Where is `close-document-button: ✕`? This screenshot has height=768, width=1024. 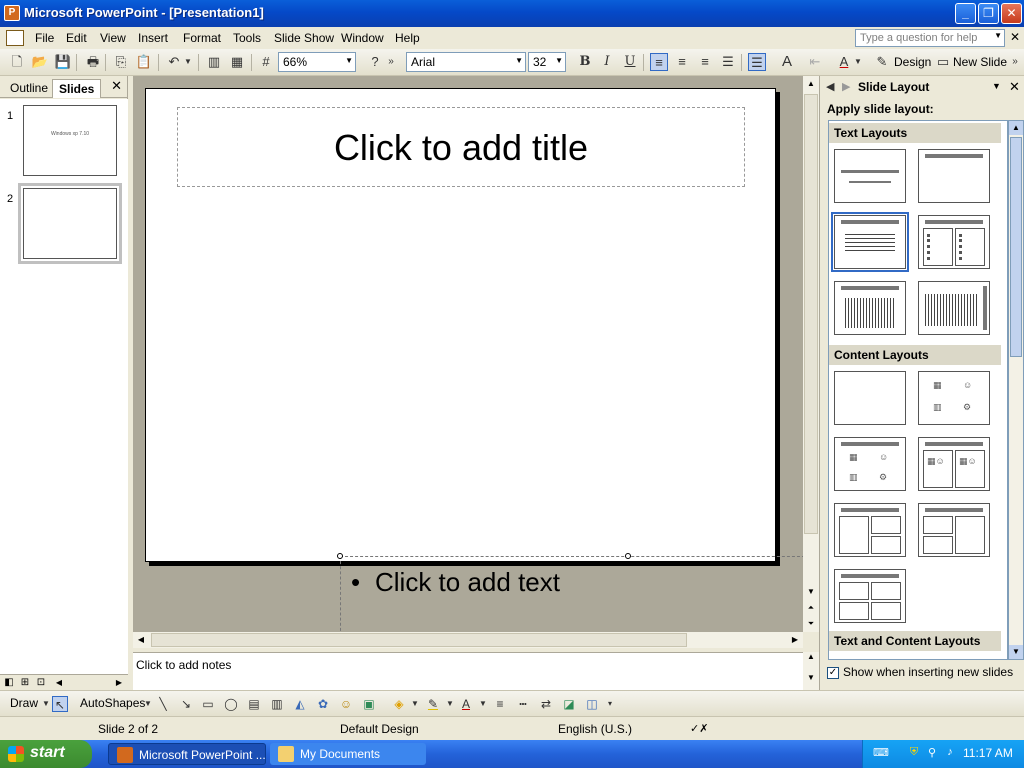 close-document-button: ✕ is located at coordinates (1015, 37).